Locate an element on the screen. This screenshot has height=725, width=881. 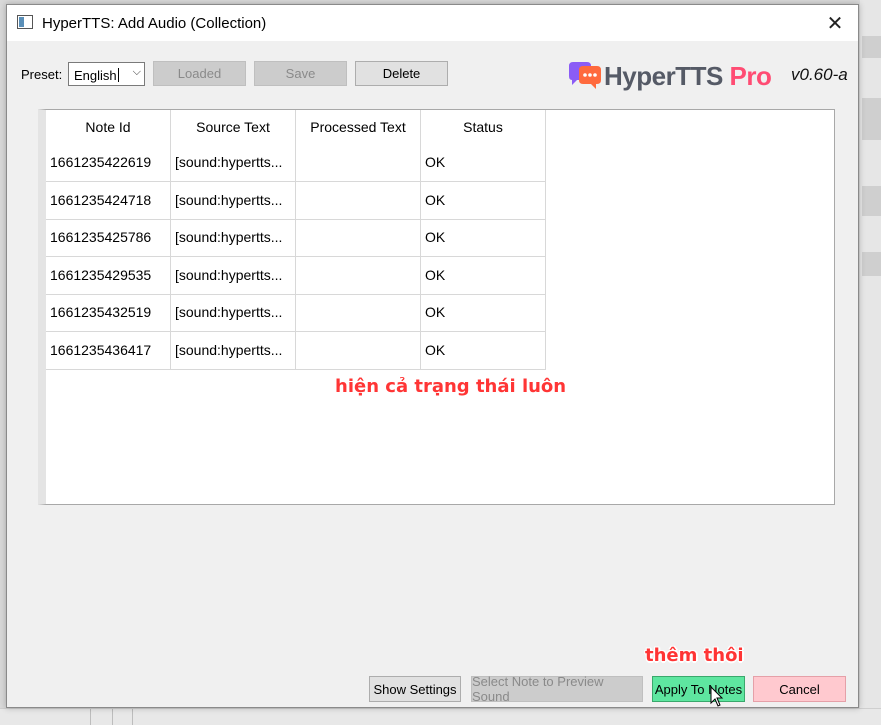
logo-hypertts: HyperTTS is located at coordinates (663, 76).